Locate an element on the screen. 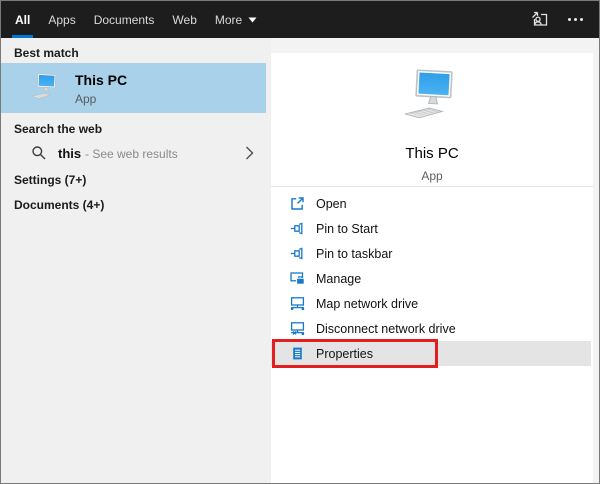  action-label: Open is located at coordinates (331, 203).